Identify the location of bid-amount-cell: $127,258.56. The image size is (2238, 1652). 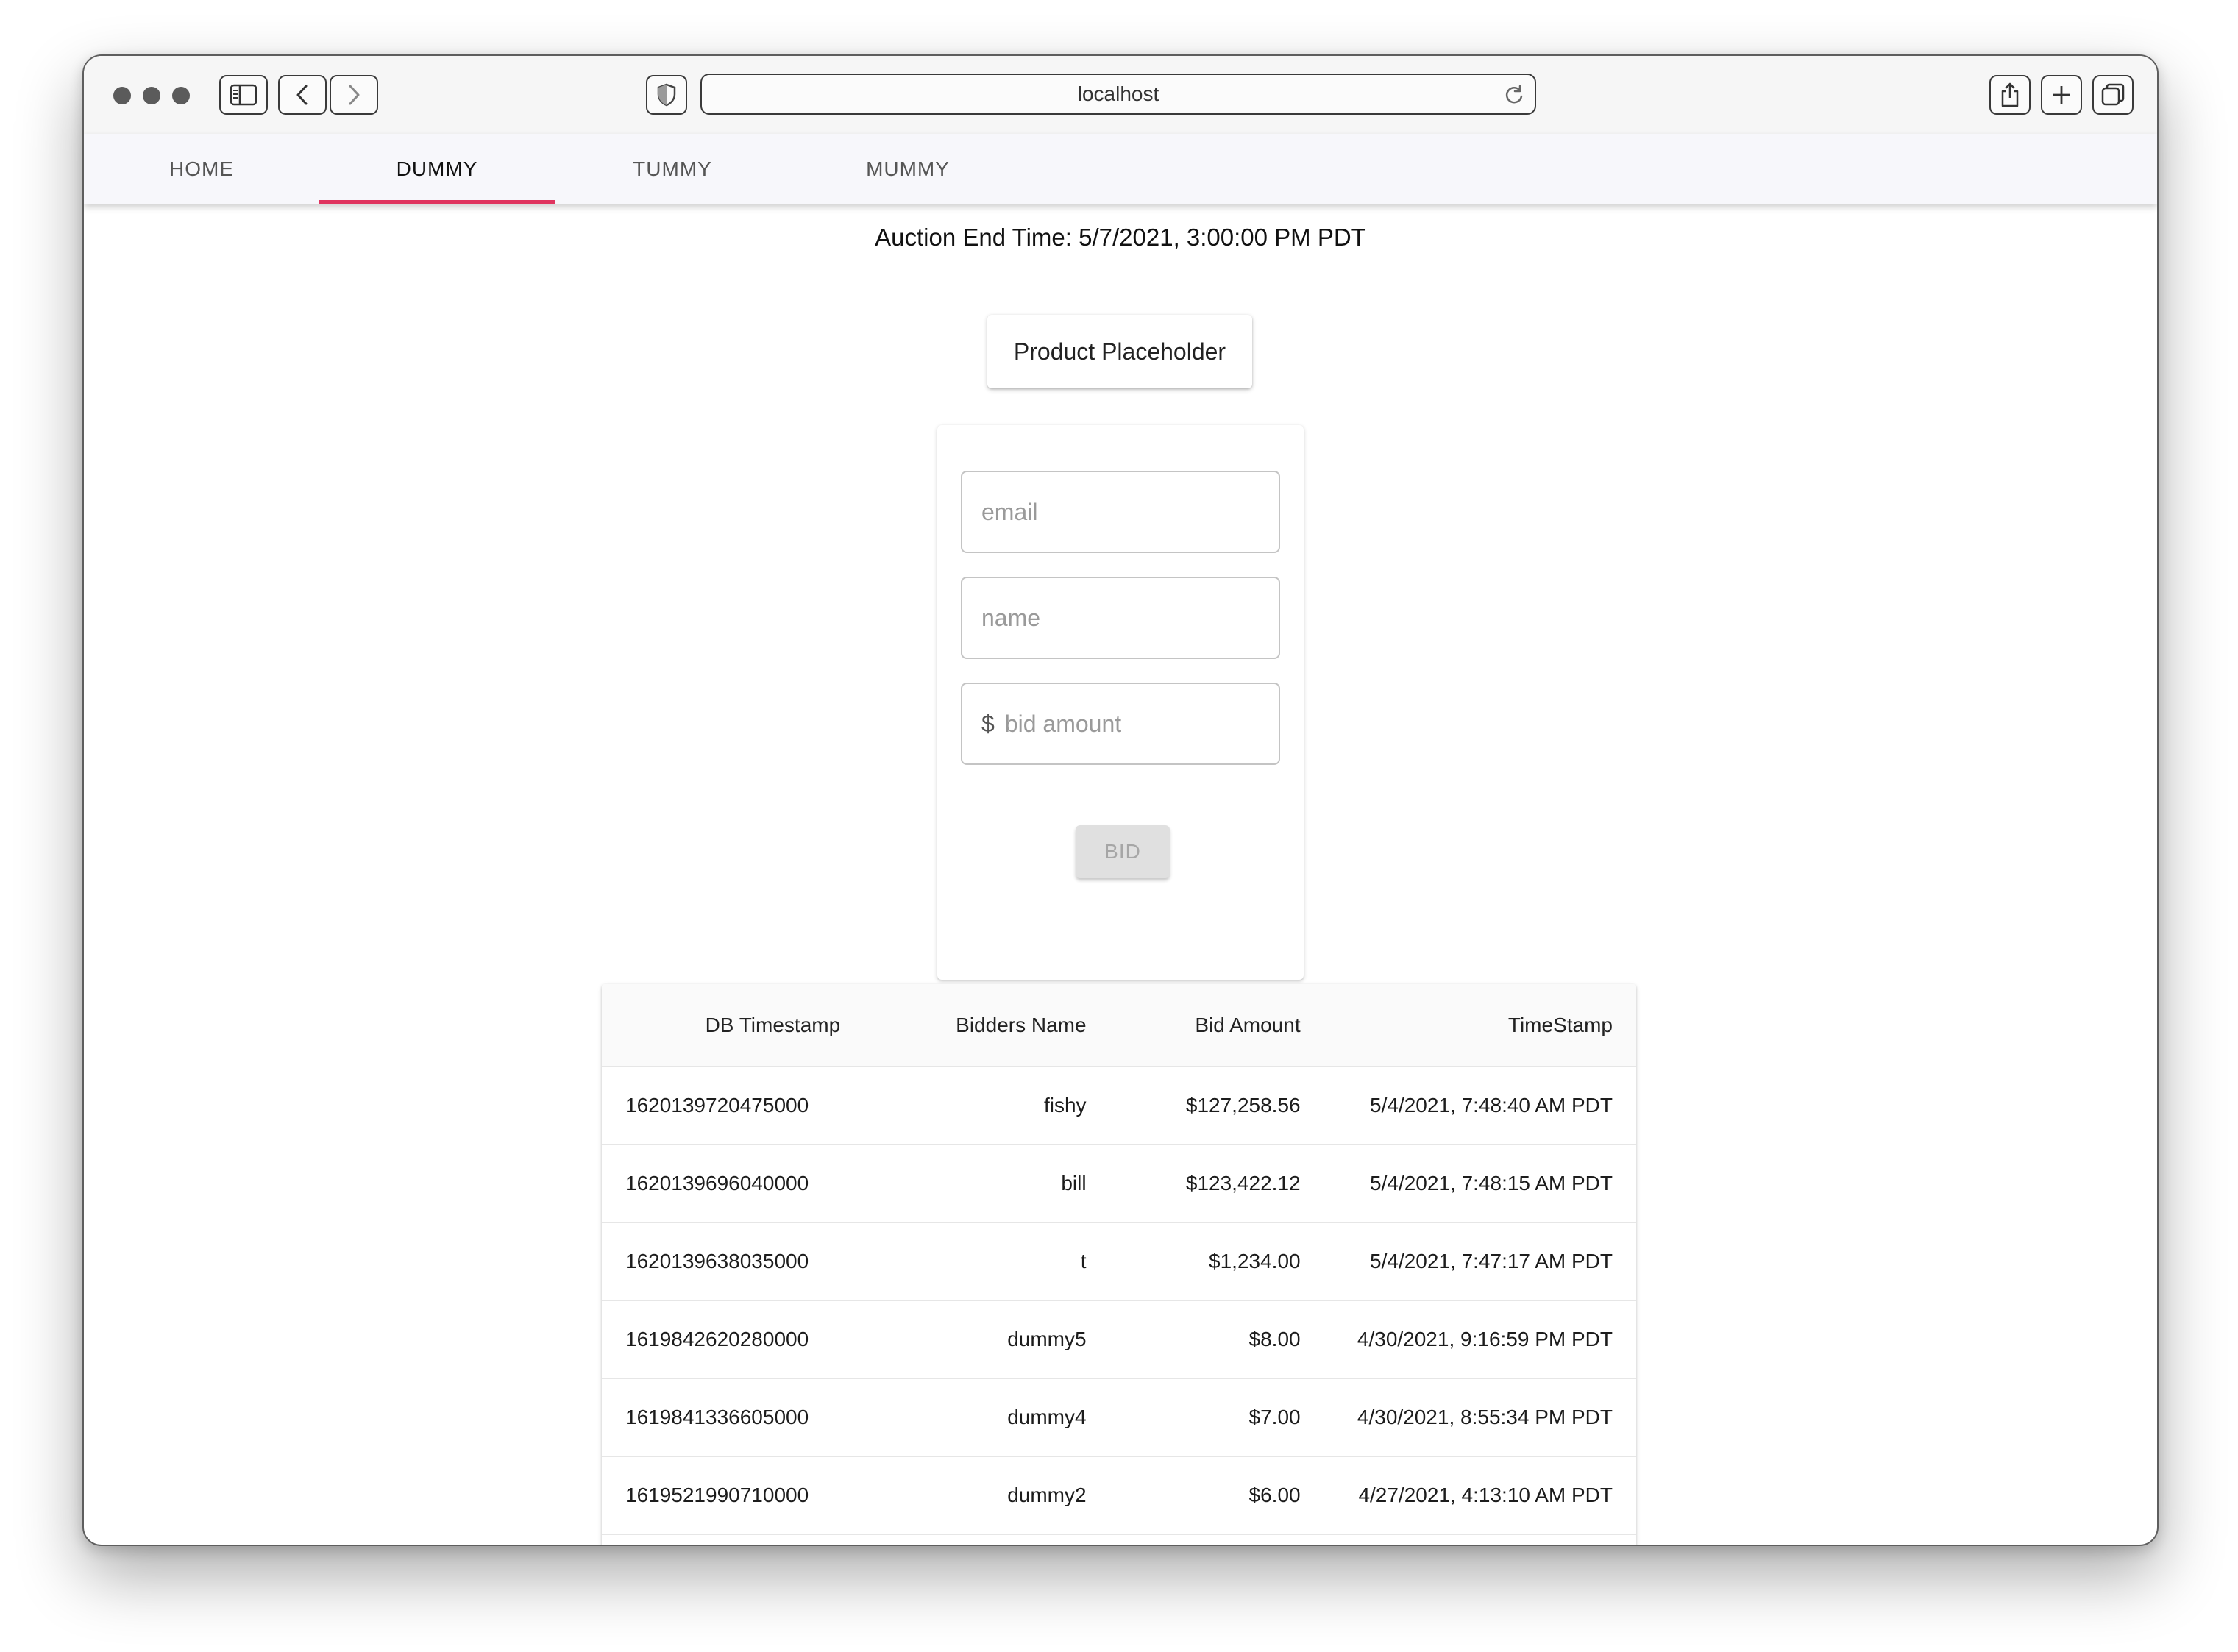
(1216, 1106).